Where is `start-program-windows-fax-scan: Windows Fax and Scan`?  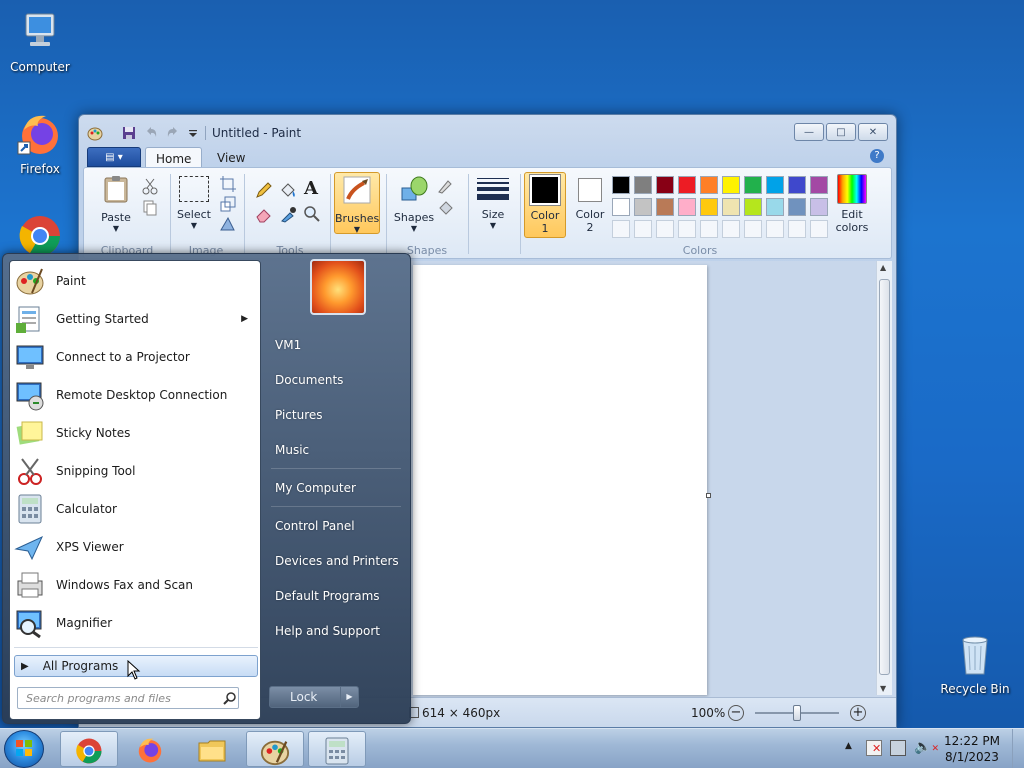
start-program-windows-fax-scan: Windows Fax and Scan is located at coordinates (136, 585).